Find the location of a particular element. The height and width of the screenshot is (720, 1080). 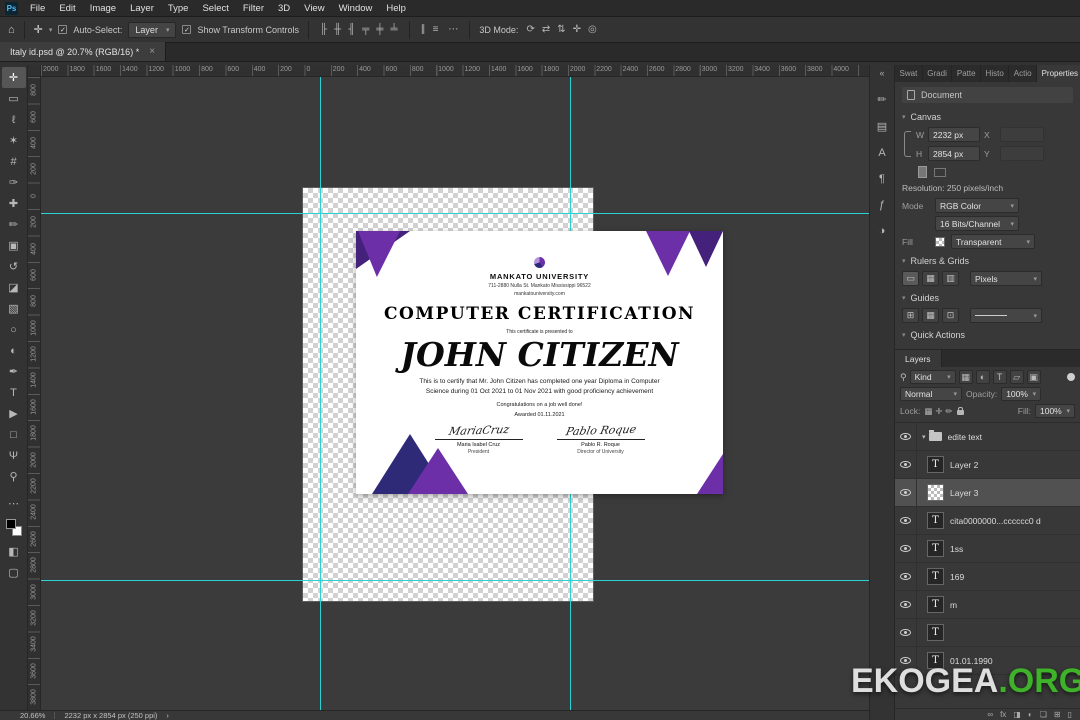

menu-edit: Edit is located at coordinates (67, 8).